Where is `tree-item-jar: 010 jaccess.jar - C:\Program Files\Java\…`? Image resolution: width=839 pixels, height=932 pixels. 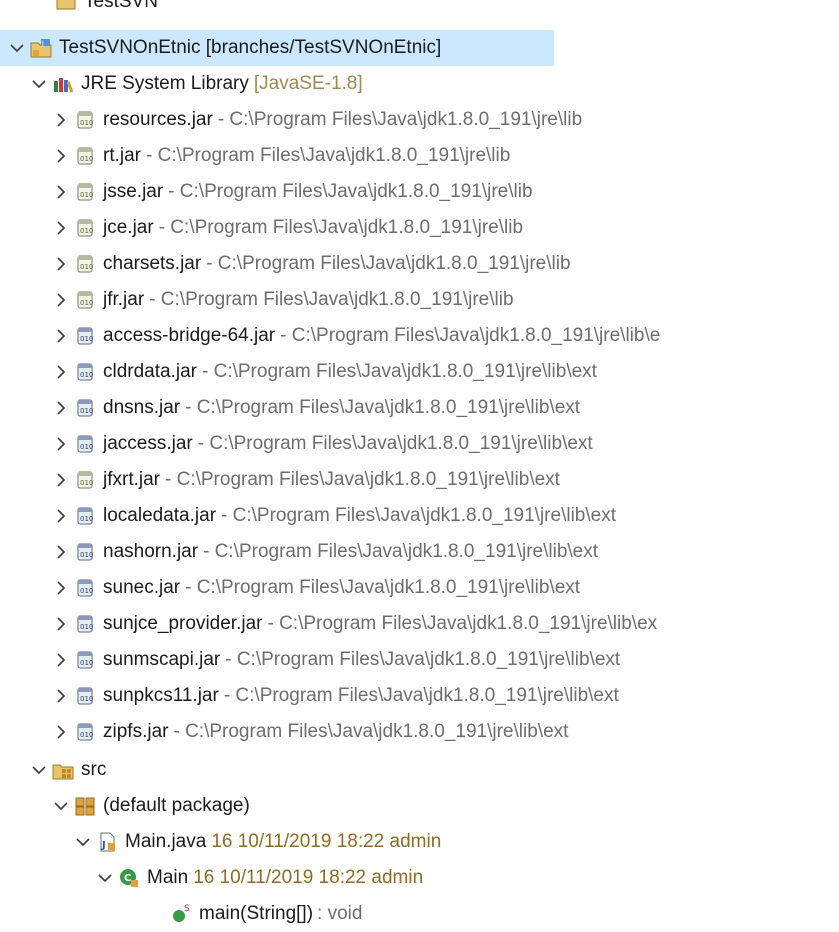 tree-item-jar: 010 jaccess.jar - C:\Program Files\Java\… is located at coordinates (419, 444).